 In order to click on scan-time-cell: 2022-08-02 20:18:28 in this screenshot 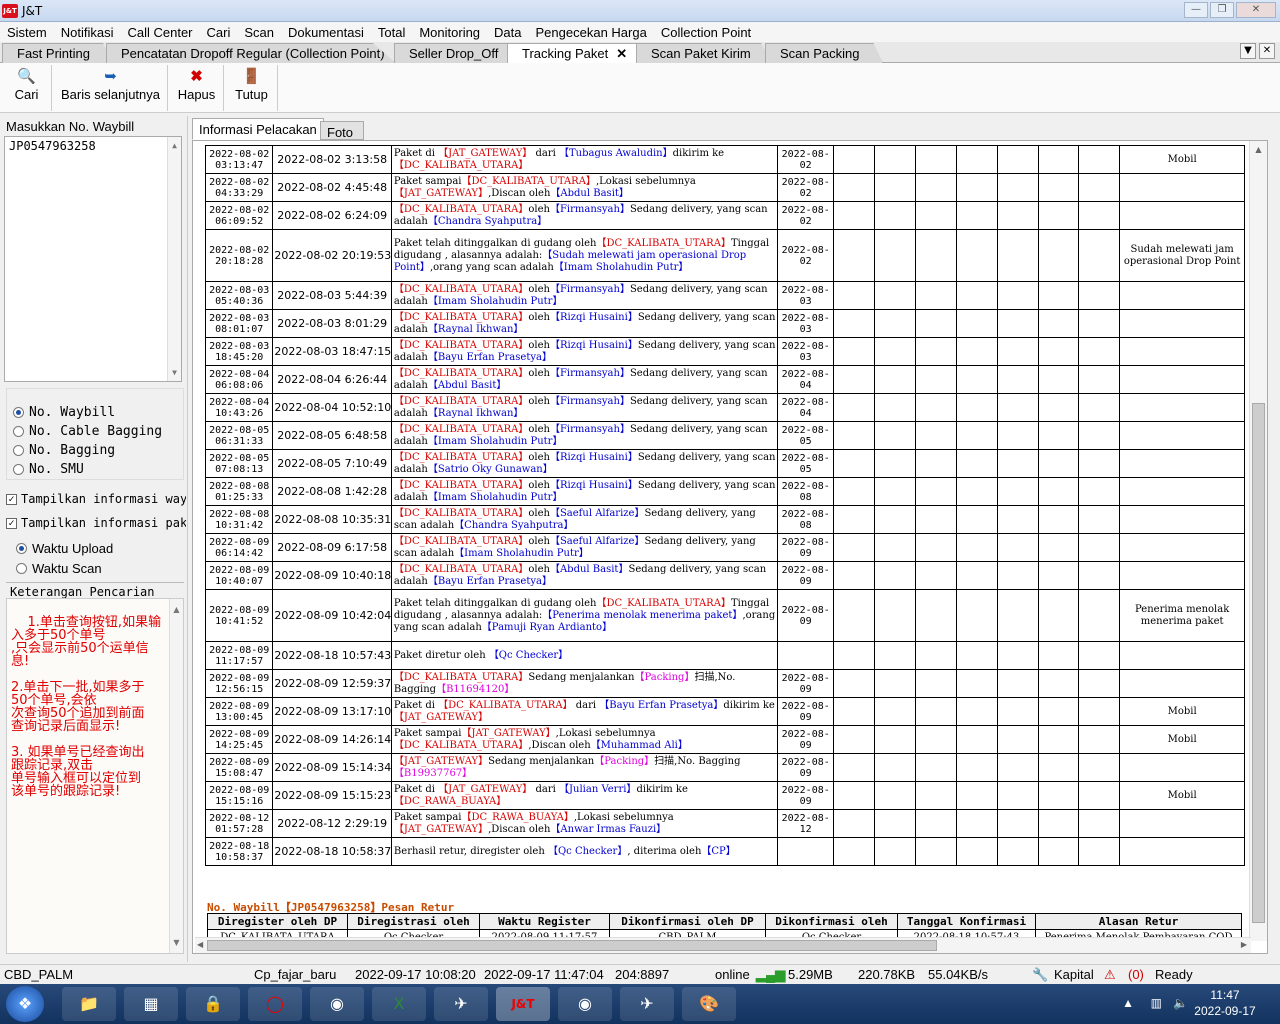, I will do `click(239, 255)`.